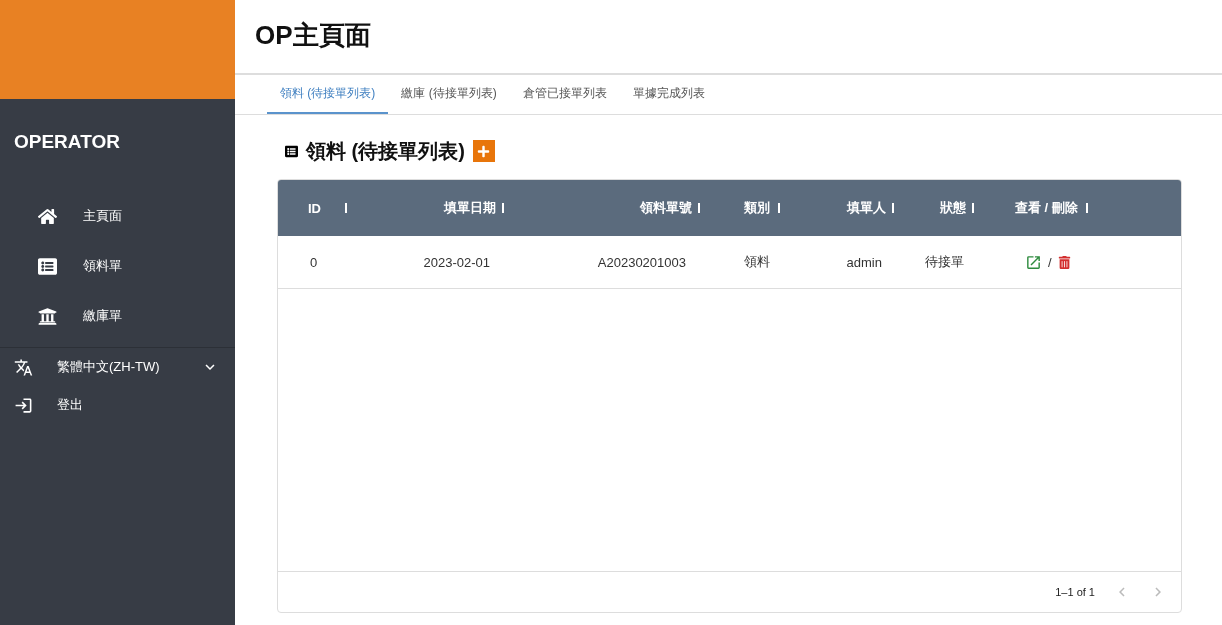  What do you see at coordinates (1075, 592) in the screenshot?
I see `pagination-range: 1–1 of 1` at bounding box center [1075, 592].